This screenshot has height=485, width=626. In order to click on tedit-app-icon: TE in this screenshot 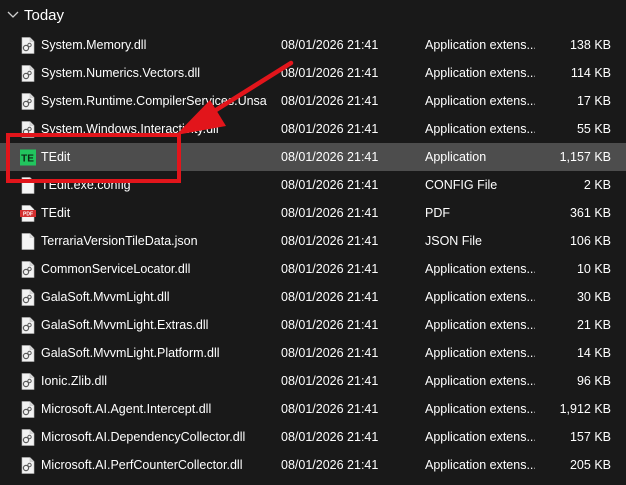, I will do `click(28, 157)`.